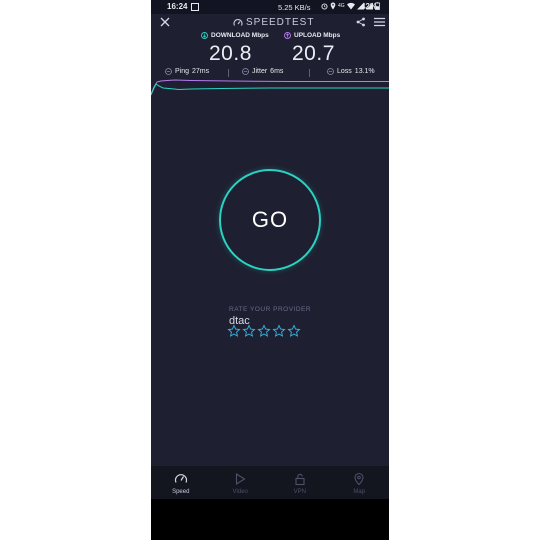  I want to click on upload-graph-line, so click(270, 87).